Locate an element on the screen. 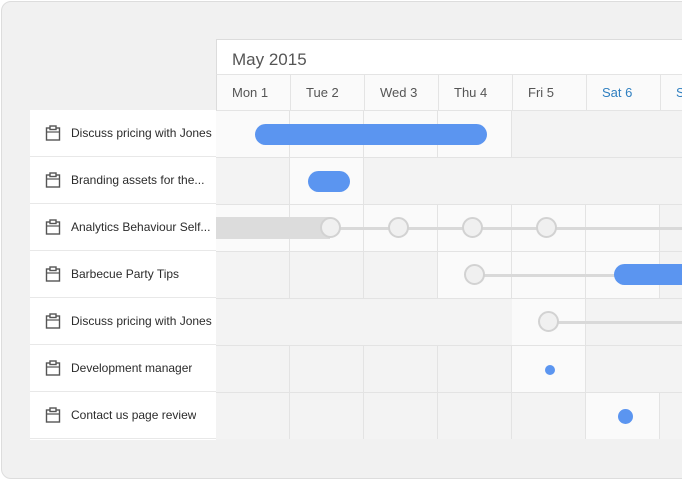 This screenshot has height=479, width=682. task-label: Contact us page review is located at coordinates (134, 415).